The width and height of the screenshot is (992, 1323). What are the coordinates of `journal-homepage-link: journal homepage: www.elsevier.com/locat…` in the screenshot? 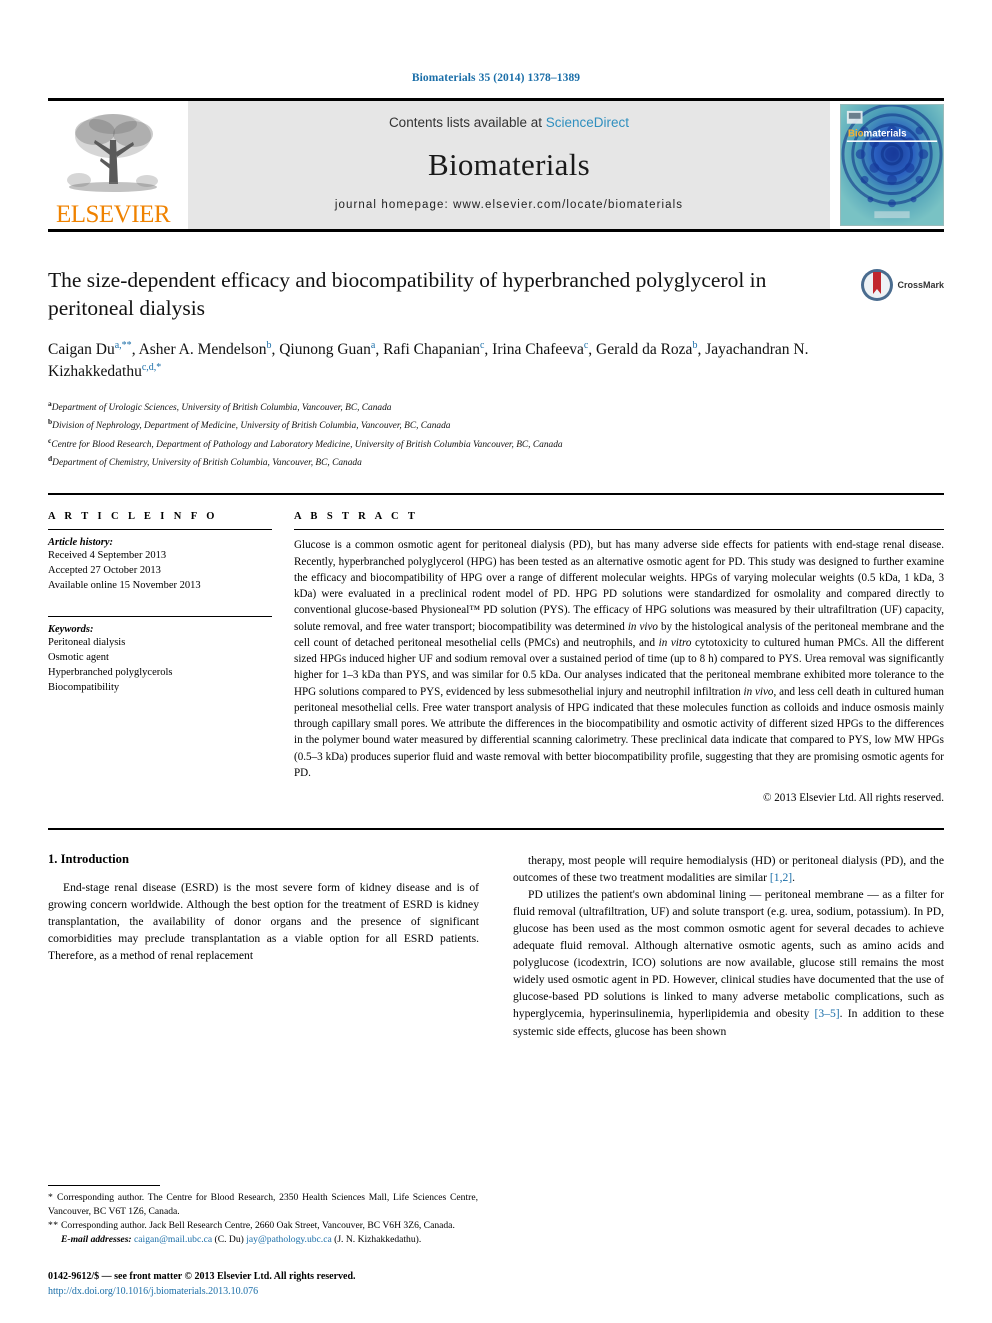 It's located at (509, 205).